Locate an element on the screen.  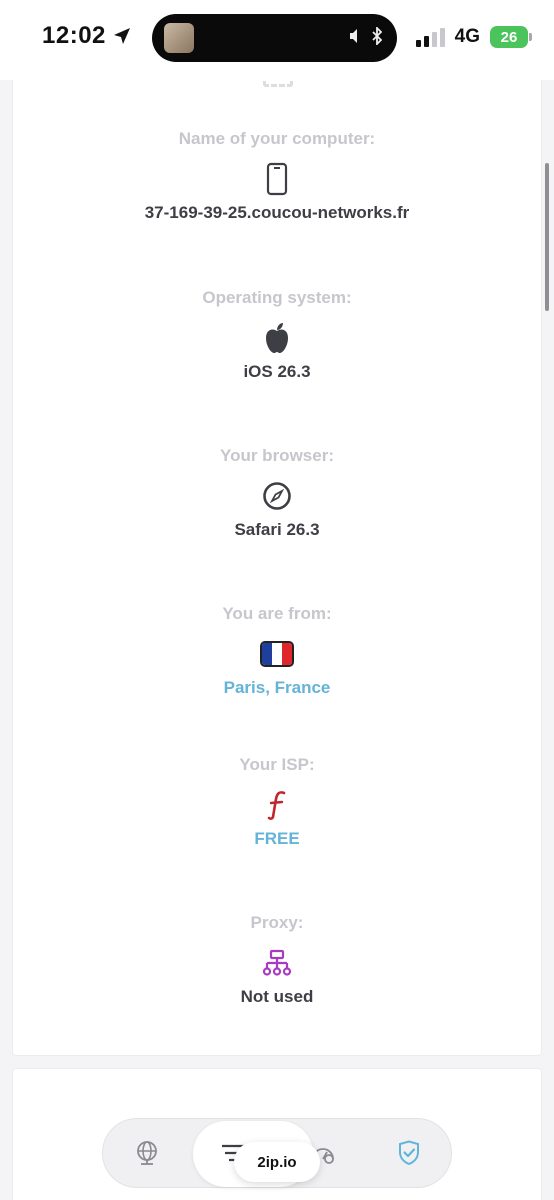
status-bar: 12:02 4G 26 is located at coordinates (277, 40).